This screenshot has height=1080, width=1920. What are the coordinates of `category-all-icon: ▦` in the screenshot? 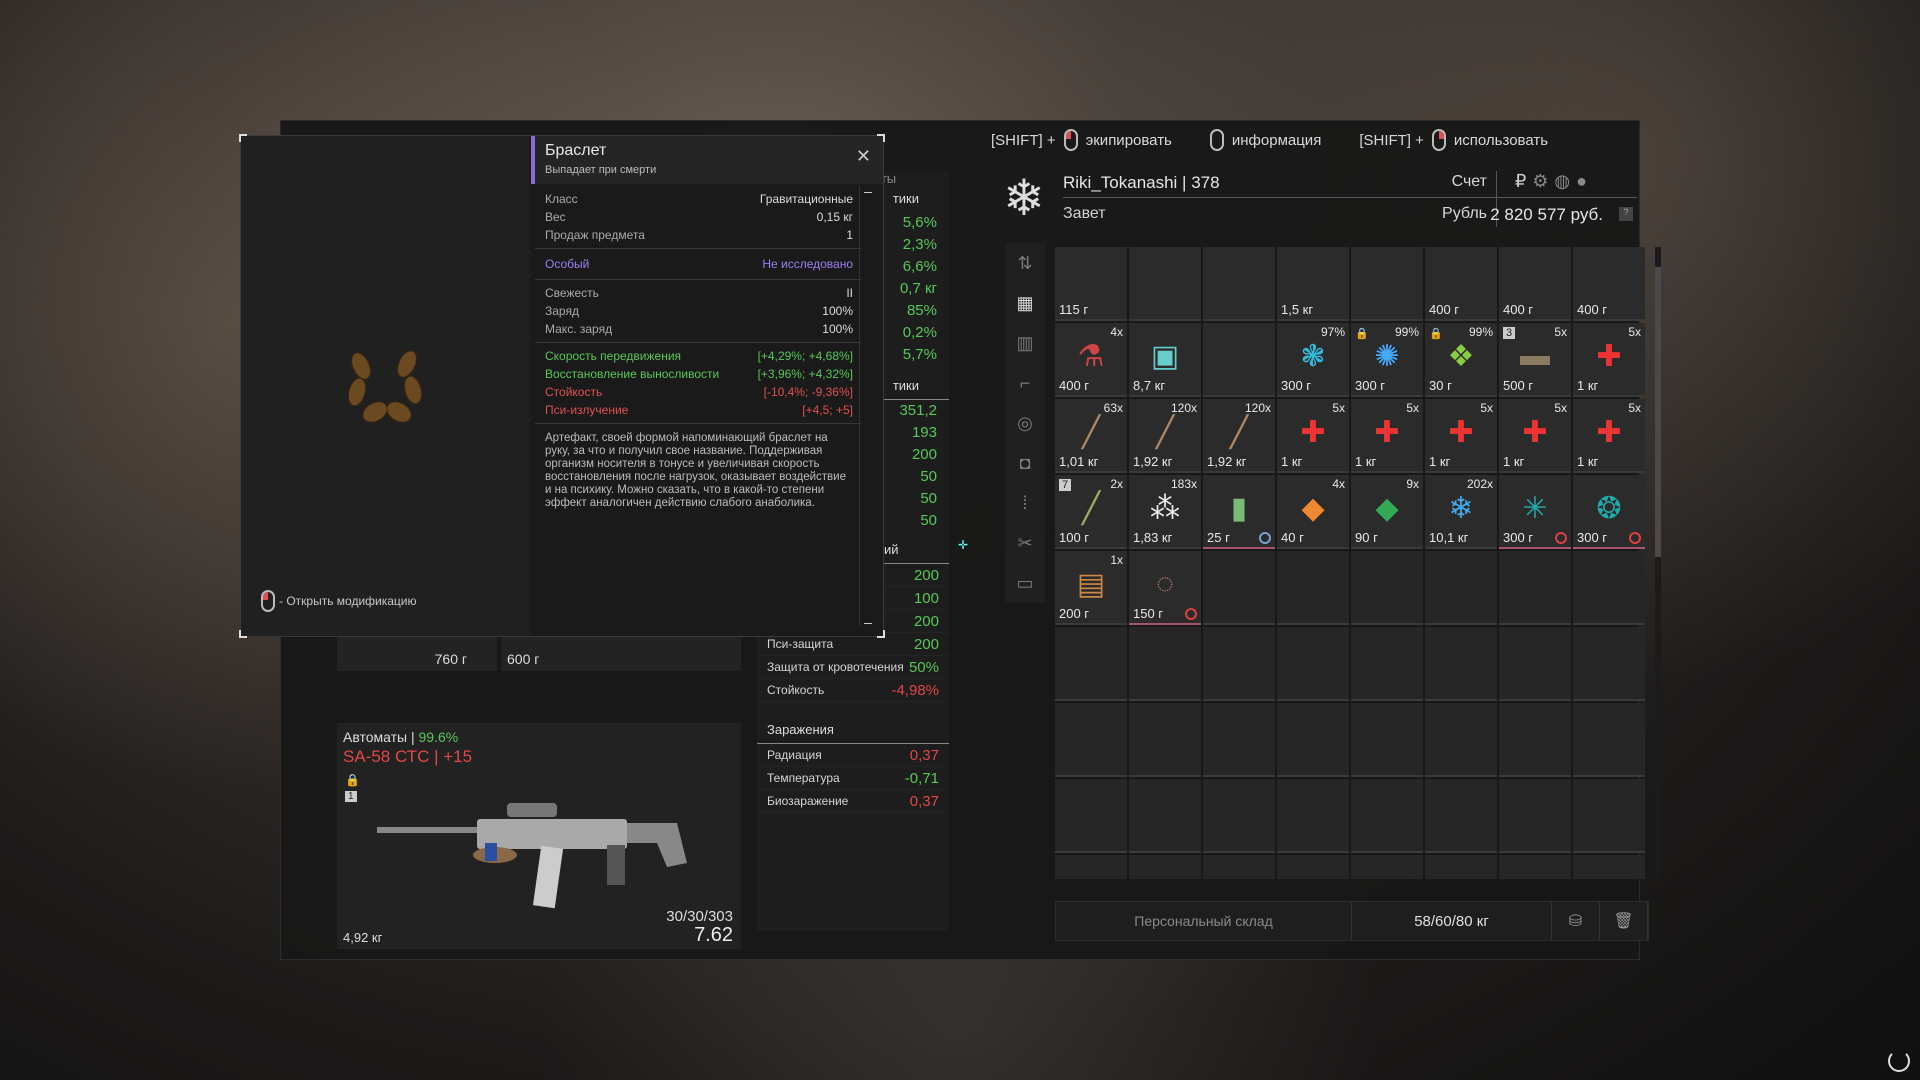 It's located at (1025, 303).